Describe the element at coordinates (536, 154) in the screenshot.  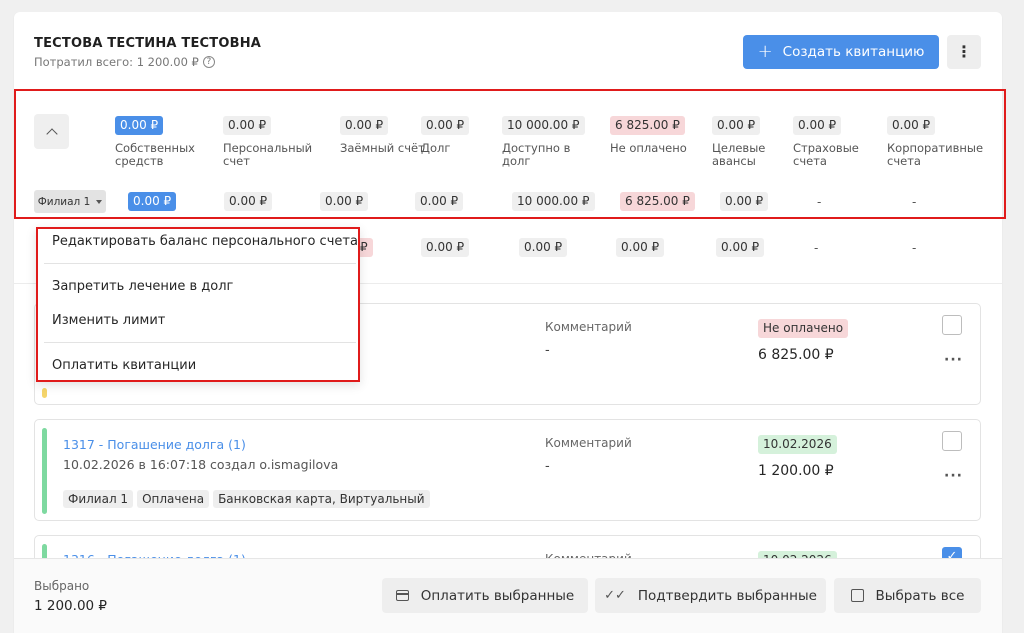
I see `balance-label: Доступно в долг` at that location.